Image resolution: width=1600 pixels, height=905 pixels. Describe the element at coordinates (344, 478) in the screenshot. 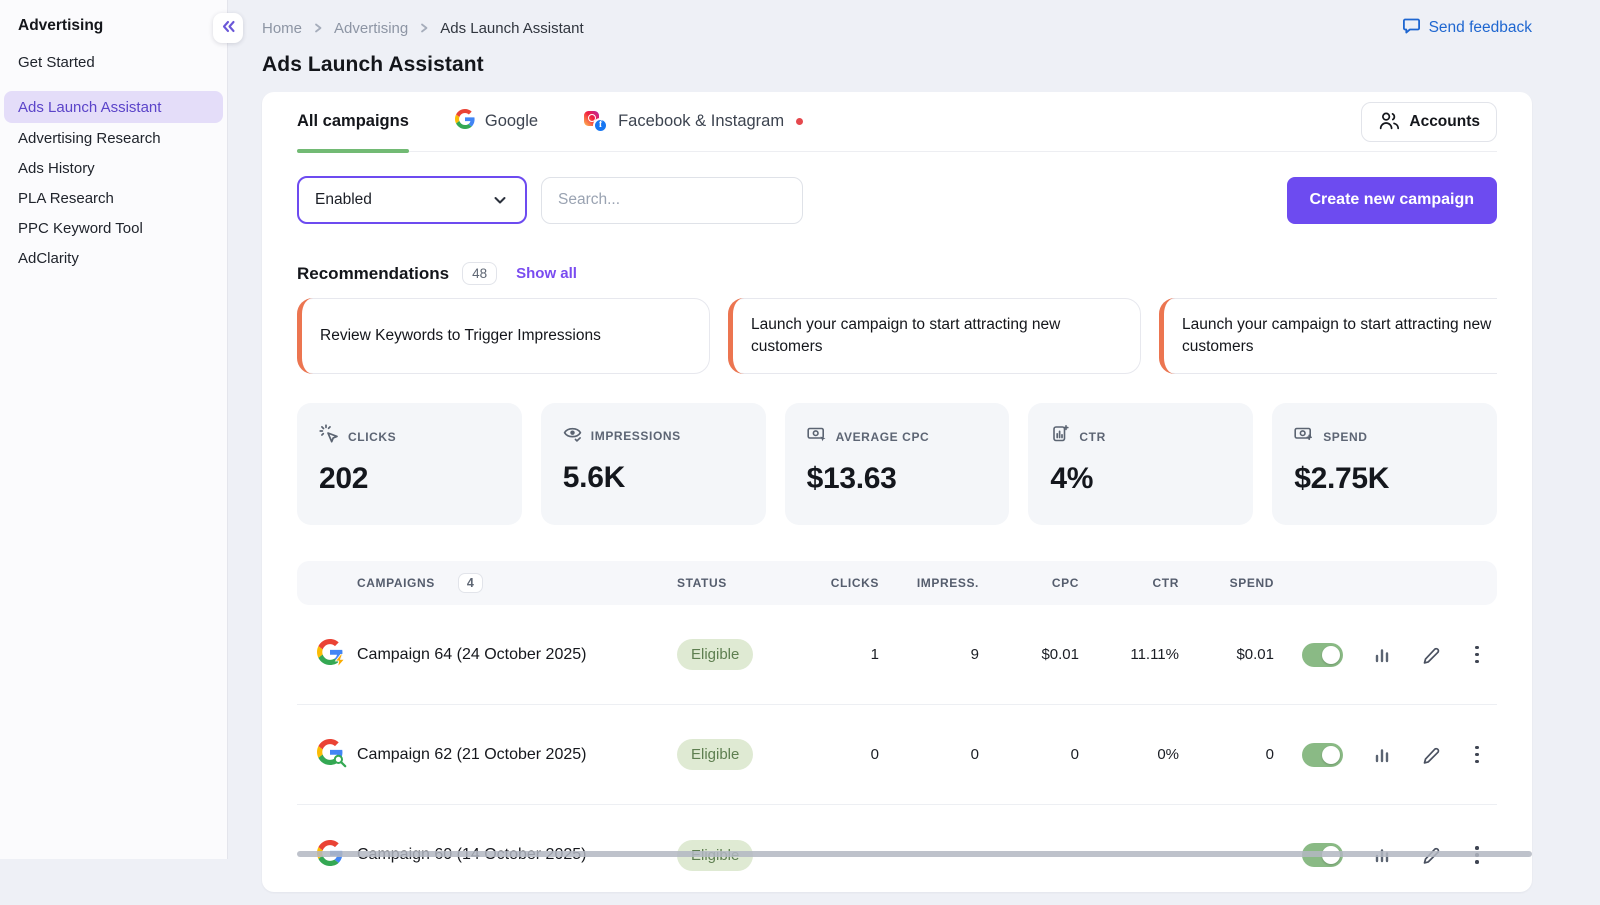

I see `stat-value-clicks: 202` at that location.